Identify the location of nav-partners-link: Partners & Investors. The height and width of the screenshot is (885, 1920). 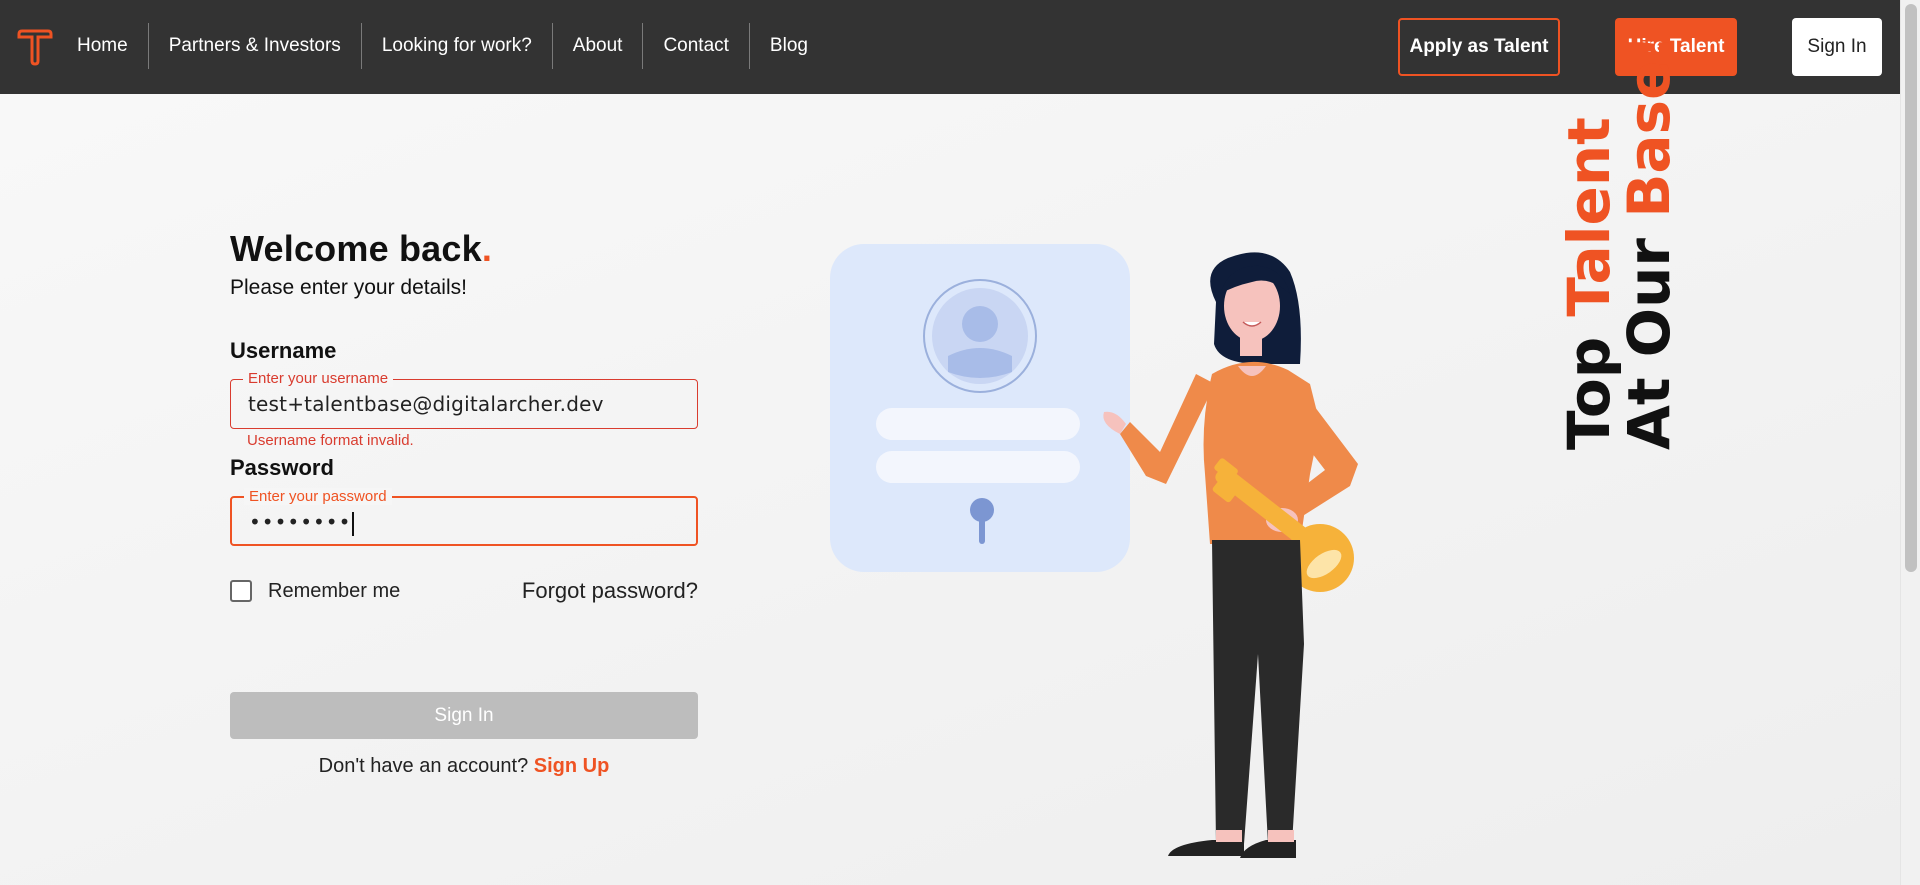
(255, 46).